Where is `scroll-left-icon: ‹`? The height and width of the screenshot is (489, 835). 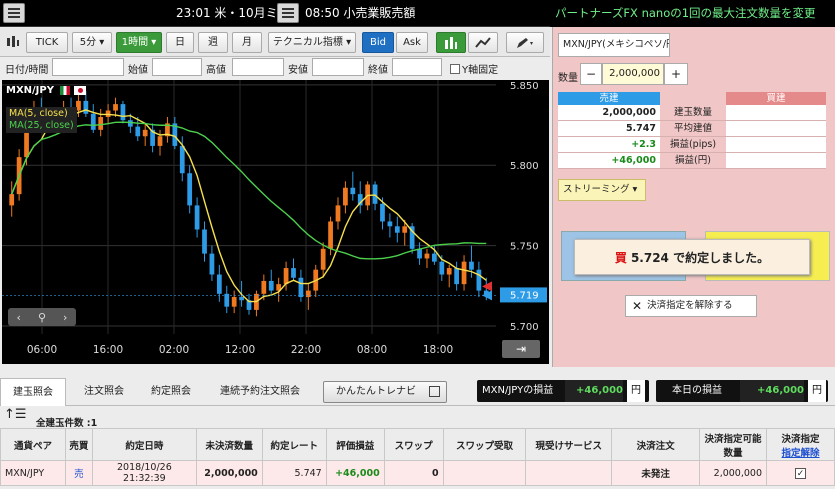 scroll-left-icon: ‹ is located at coordinates (19, 317).